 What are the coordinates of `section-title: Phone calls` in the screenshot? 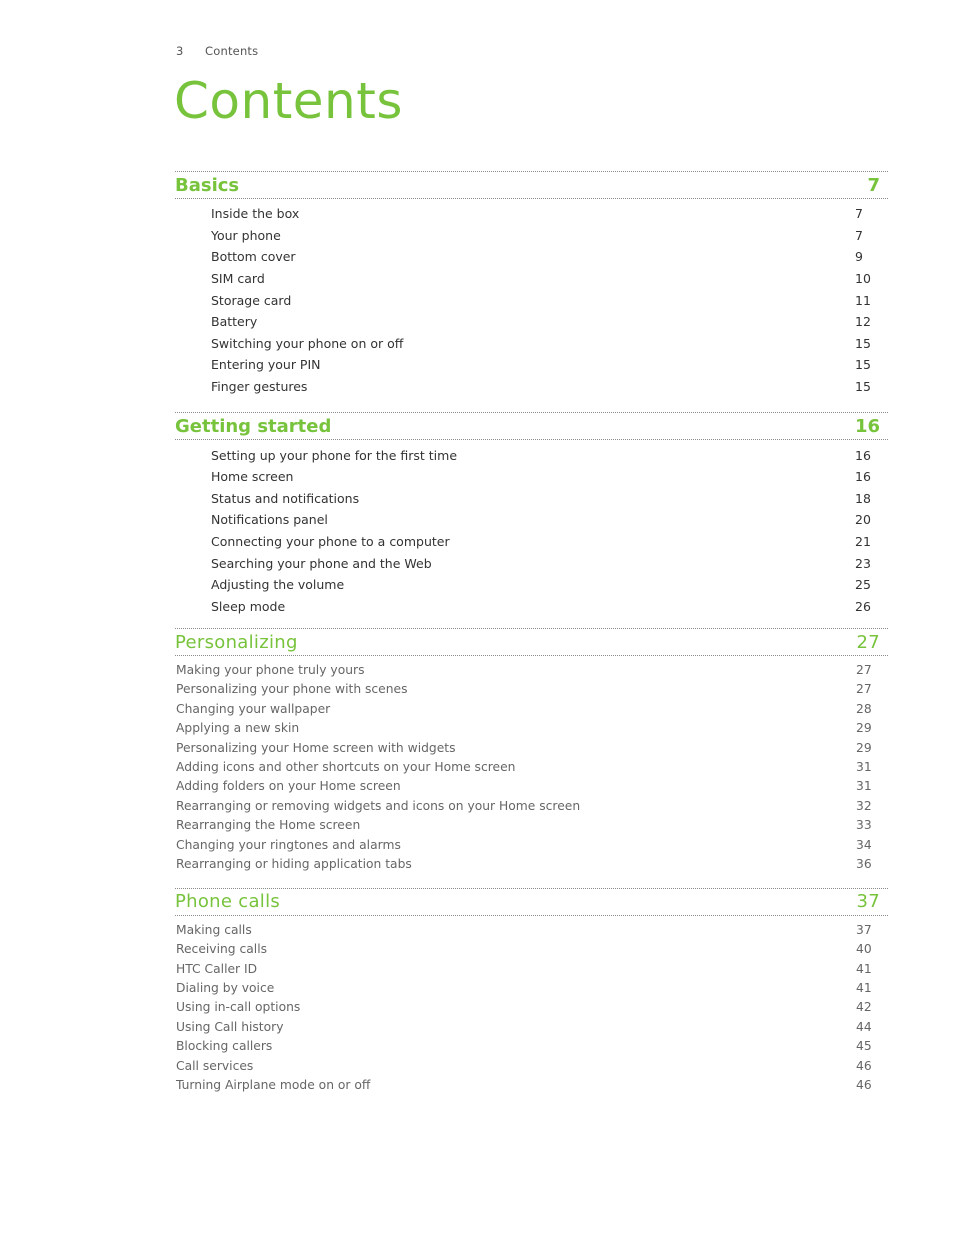 It's located at (227, 901).